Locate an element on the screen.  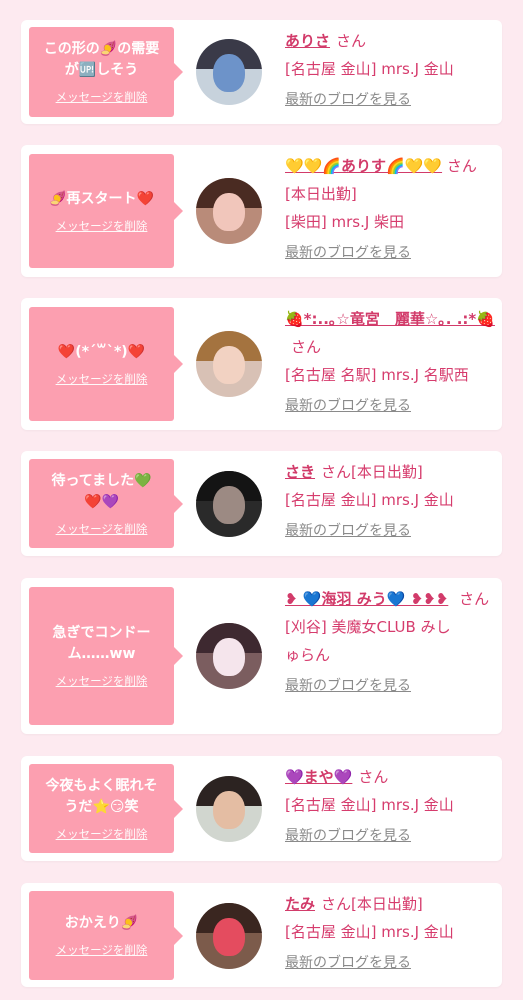
message-bubble: 今夜もよく眠れそ うだ⭐️😏笑 メッセージを削除 is located at coordinates (106, 808).